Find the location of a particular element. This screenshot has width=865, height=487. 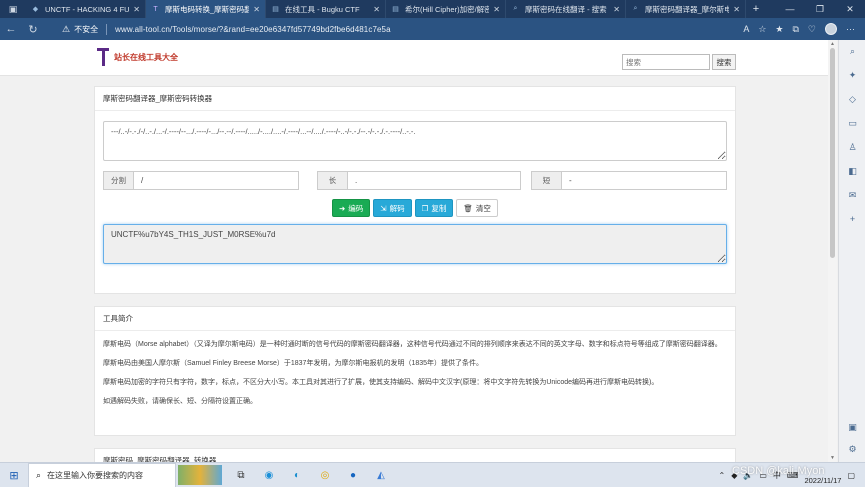

short-field: 短 - is located at coordinates (629, 180).